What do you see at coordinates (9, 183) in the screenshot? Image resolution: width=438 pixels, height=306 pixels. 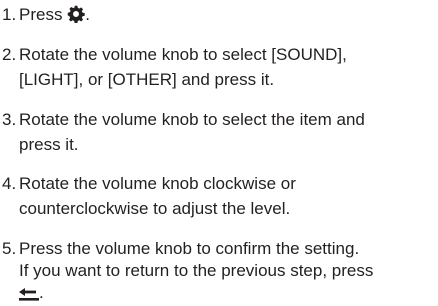 I see `step-number: 4.` at bounding box center [9, 183].